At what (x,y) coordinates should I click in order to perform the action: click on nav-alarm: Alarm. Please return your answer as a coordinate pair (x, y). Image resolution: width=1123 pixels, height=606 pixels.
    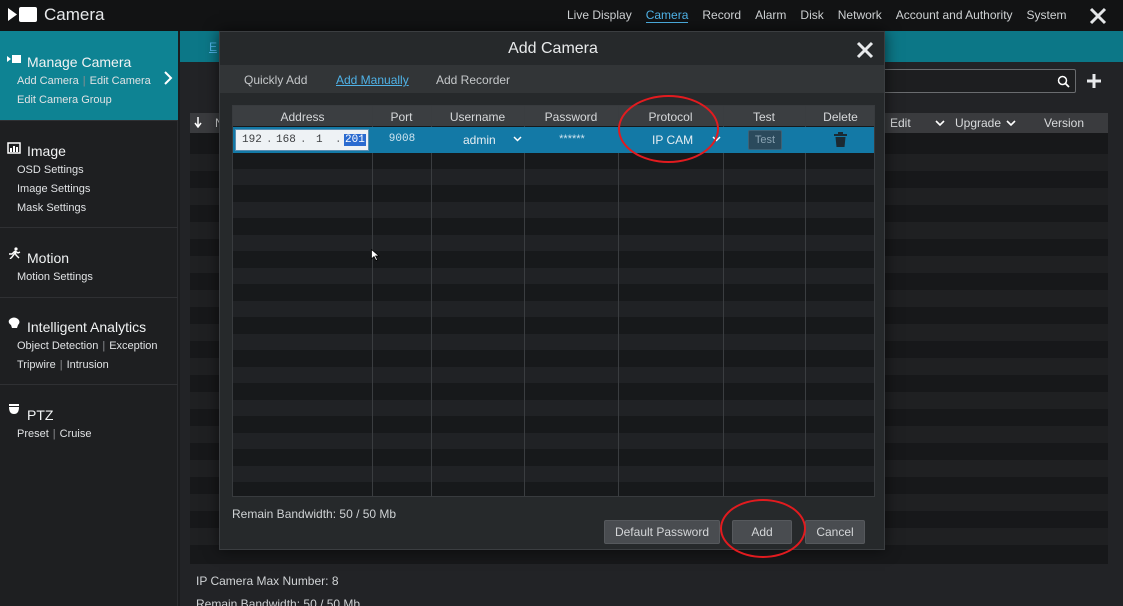
    Looking at the image, I should click on (770, 15).